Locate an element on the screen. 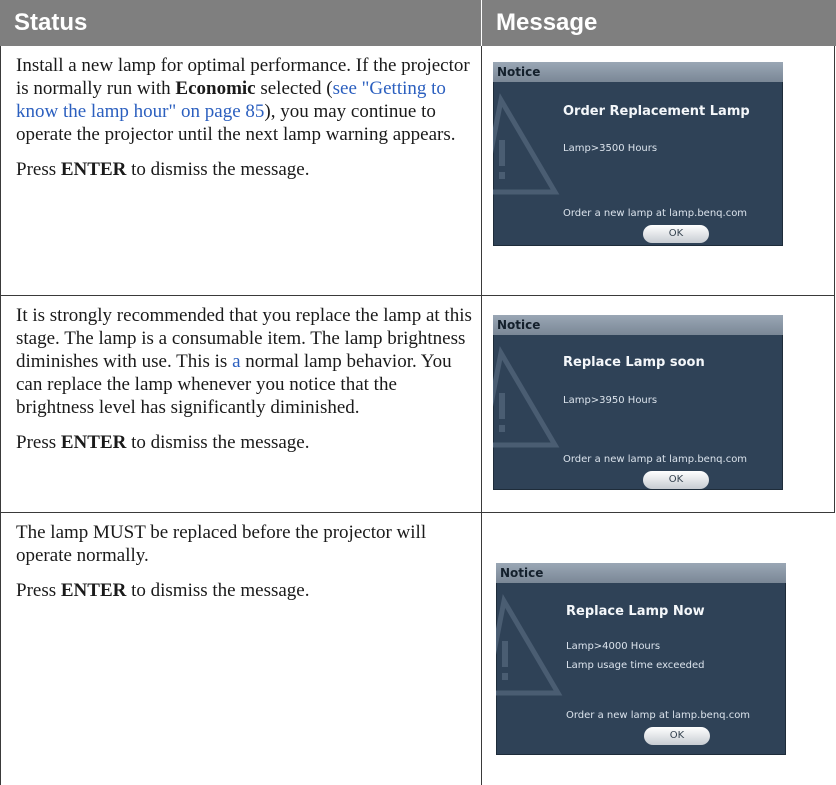 This screenshot has width=836, height=785. lamp-hours-text: Lamp>3500 Hours is located at coordinates (610, 148).